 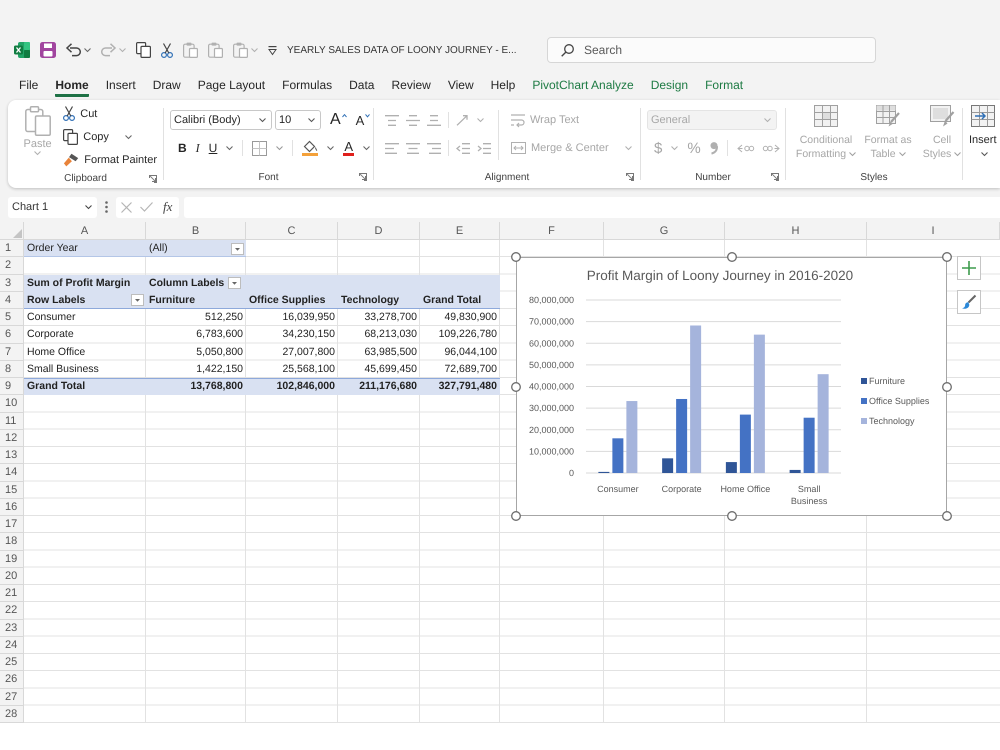 What do you see at coordinates (272, 50) in the screenshot?
I see `customize-toolbar-icon` at bounding box center [272, 50].